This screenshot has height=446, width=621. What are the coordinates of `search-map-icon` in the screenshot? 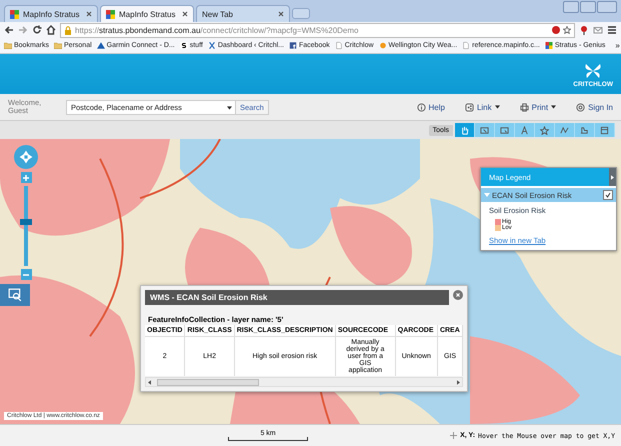 It's located at (15, 295).